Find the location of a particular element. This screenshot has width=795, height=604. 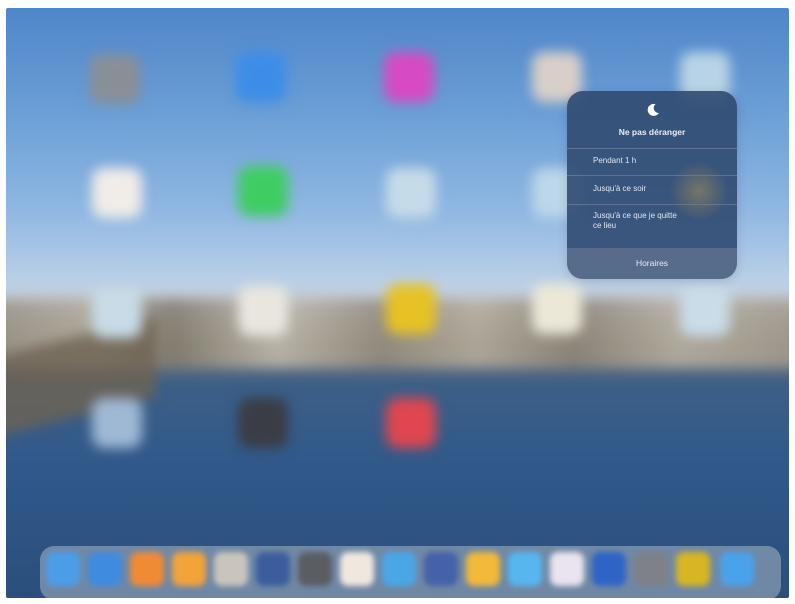

location-glow is located at coordinates (699, 191).